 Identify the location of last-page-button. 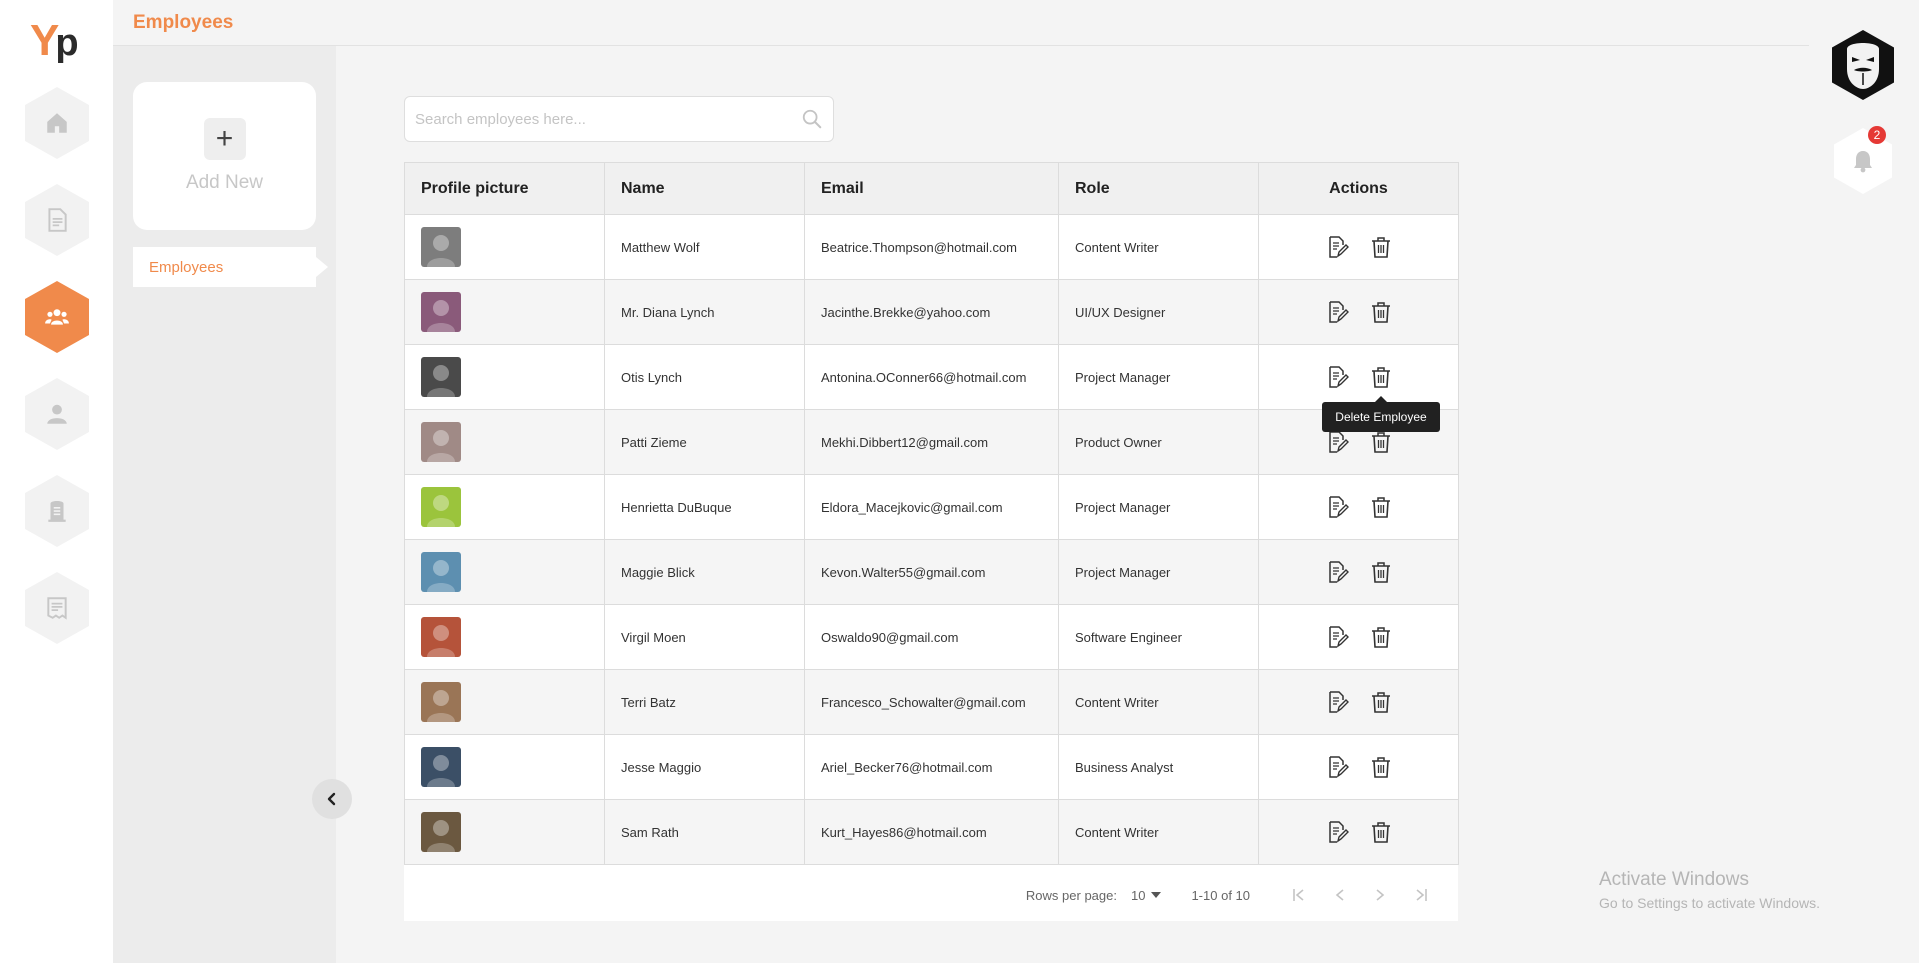
(1420, 895).